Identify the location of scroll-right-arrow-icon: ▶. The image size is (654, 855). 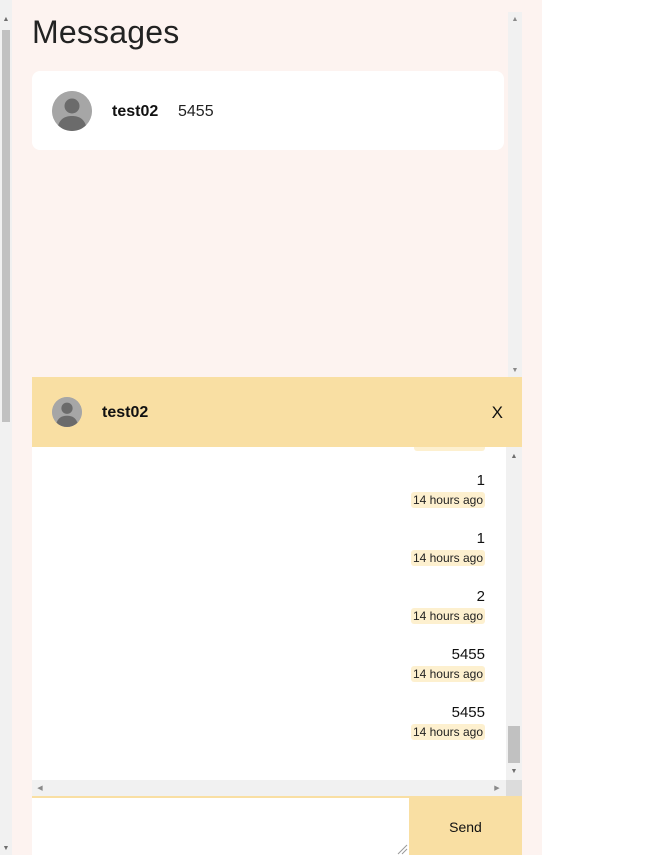
(497, 788).